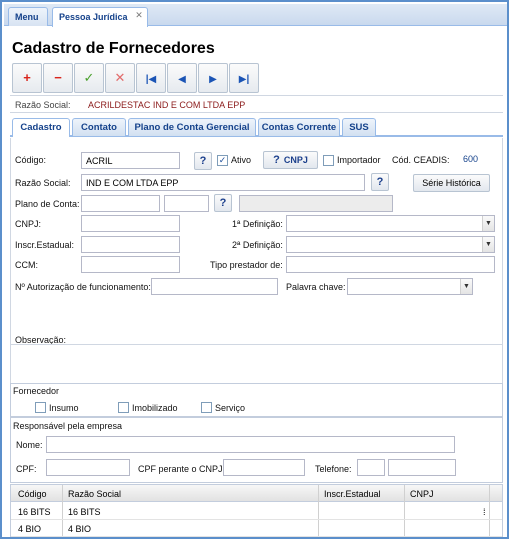 This screenshot has width=509, height=539. Describe the element at coordinates (223, 182) in the screenshot. I see `razao-social-input: IND E COM LTDA EPP` at that location.